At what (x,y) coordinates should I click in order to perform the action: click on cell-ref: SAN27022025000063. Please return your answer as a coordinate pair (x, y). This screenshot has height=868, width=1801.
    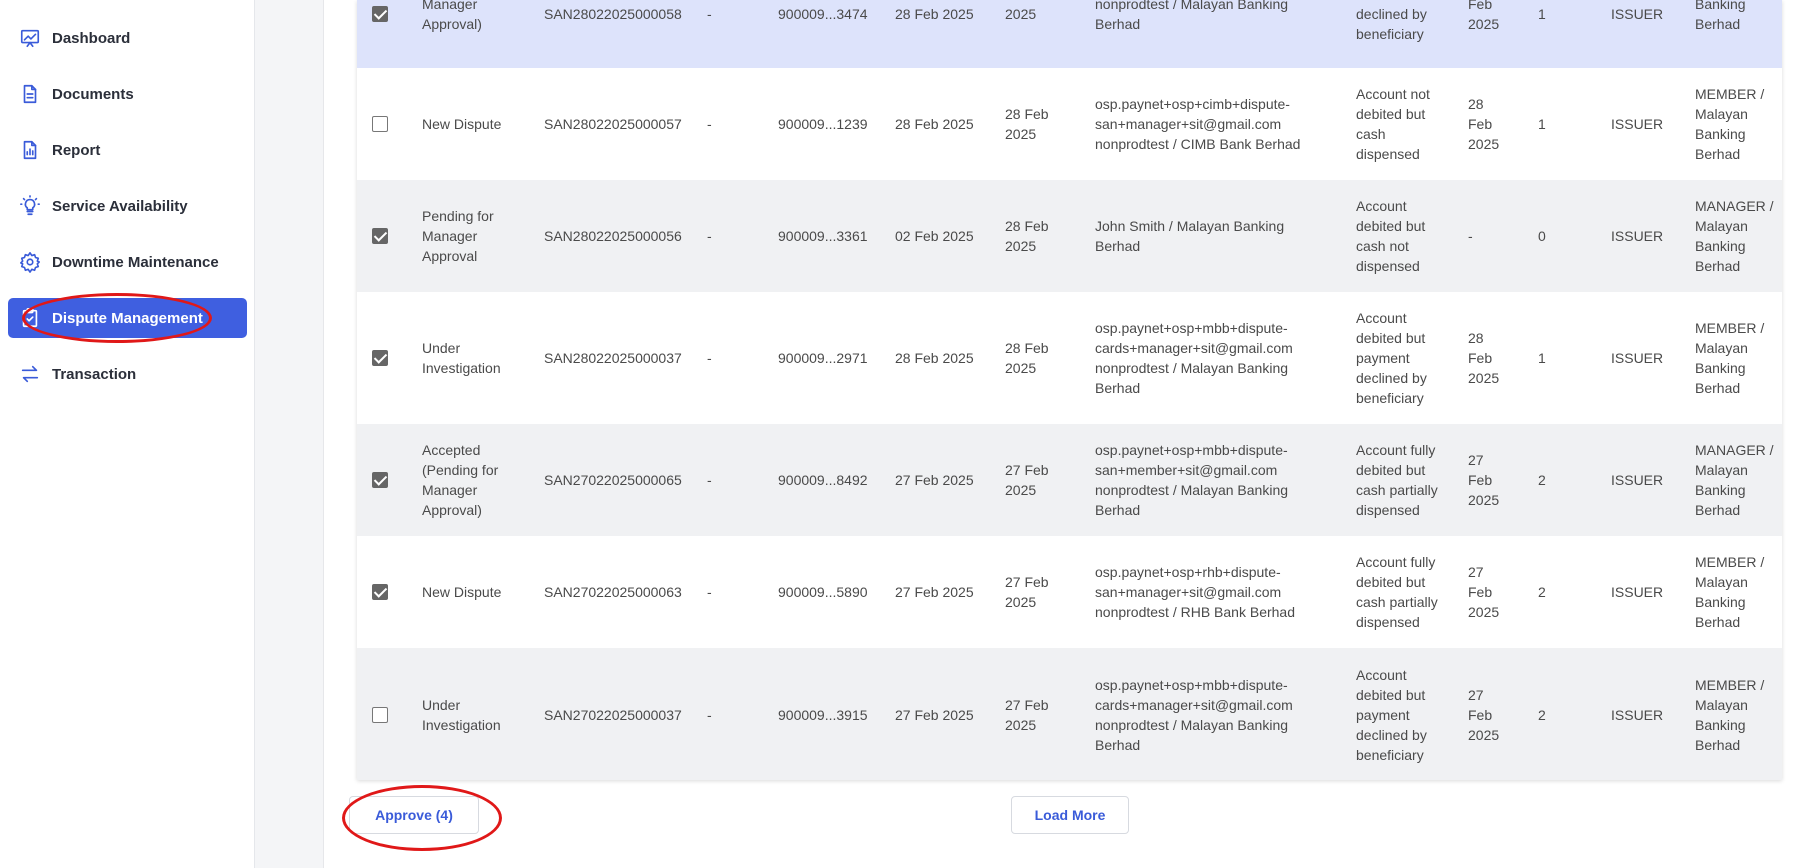
    Looking at the image, I should click on (619, 592).